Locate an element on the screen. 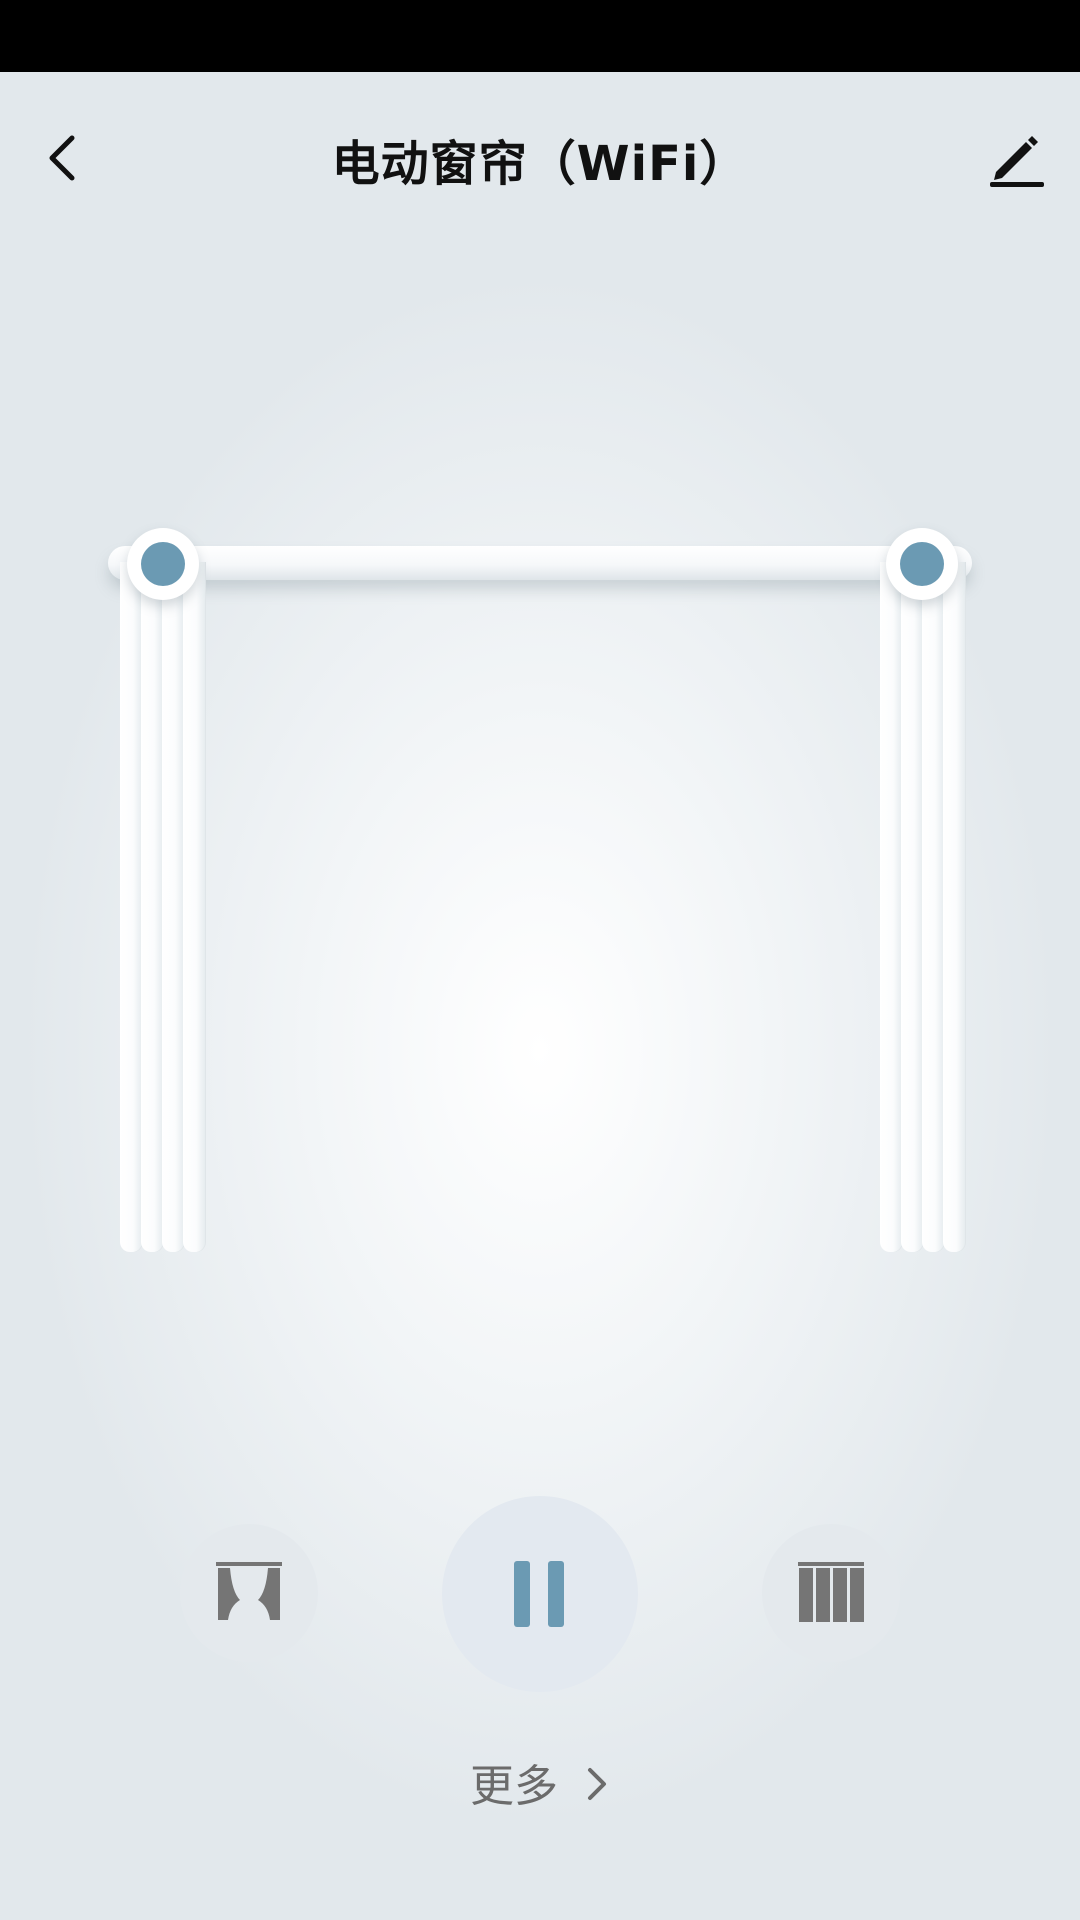  curtain-close-icon is located at coordinates (831, 1592).